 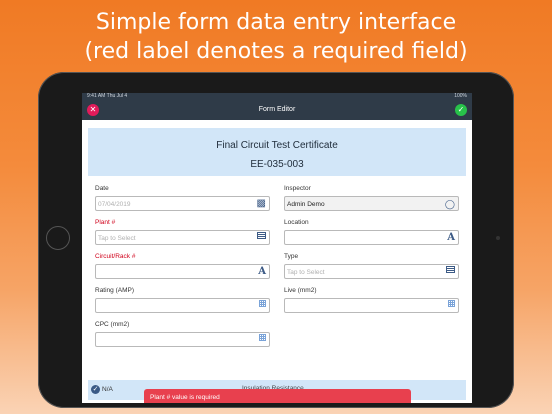 What do you see at coordinates (58, 238) in the screenshot?
I see `home-button` at bounding box center [58, 238].